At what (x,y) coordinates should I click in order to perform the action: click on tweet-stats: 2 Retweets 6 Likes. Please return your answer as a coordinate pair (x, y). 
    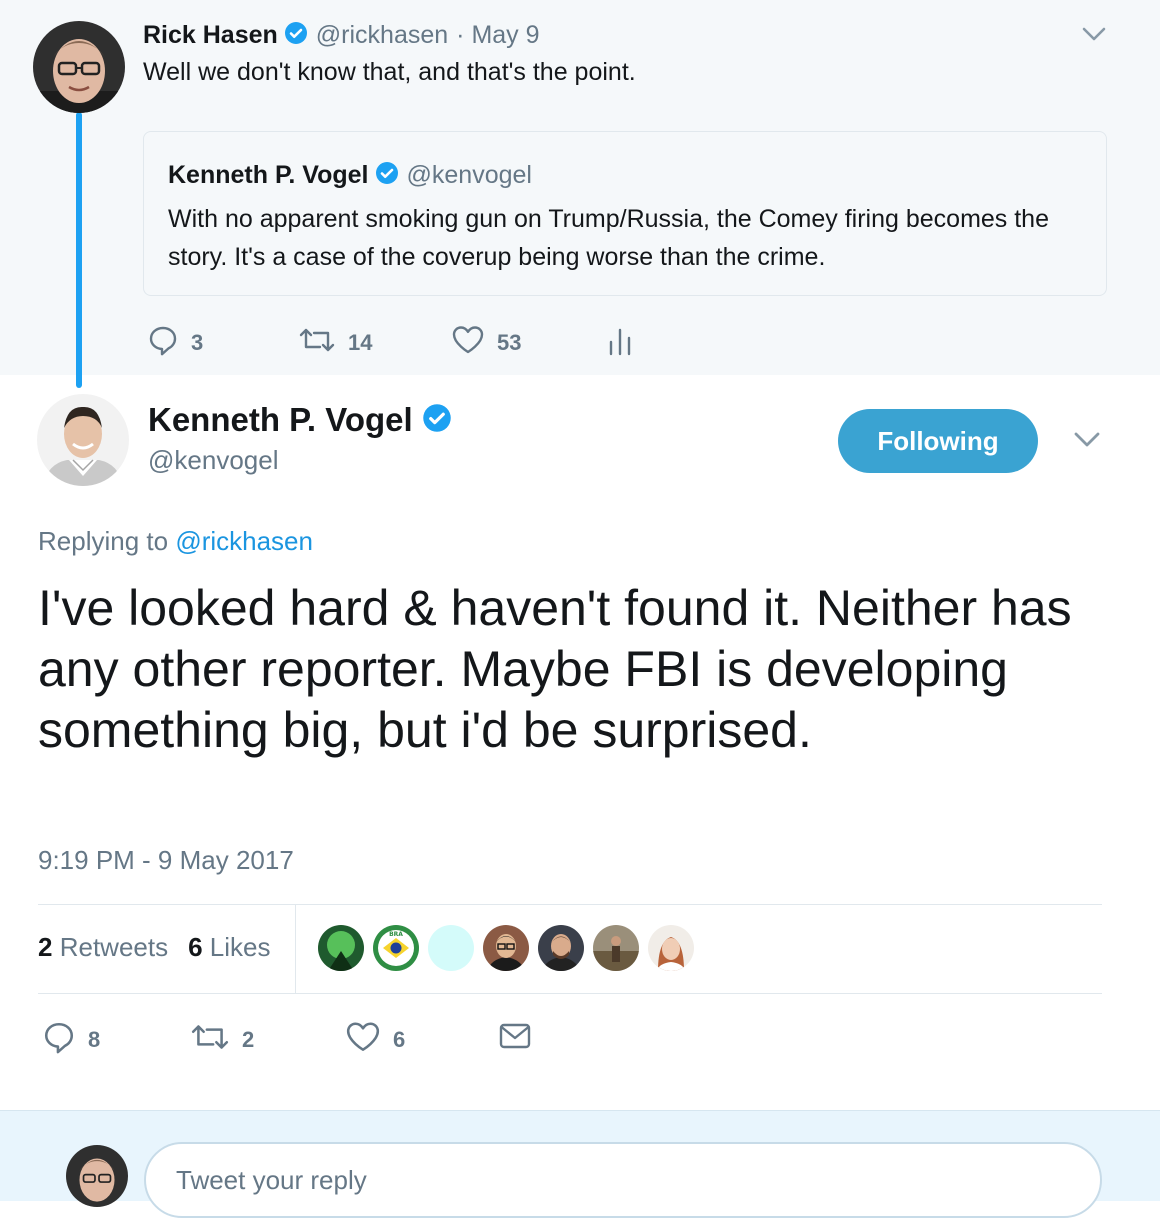
    Looking at the image, I should click on (154, 947).